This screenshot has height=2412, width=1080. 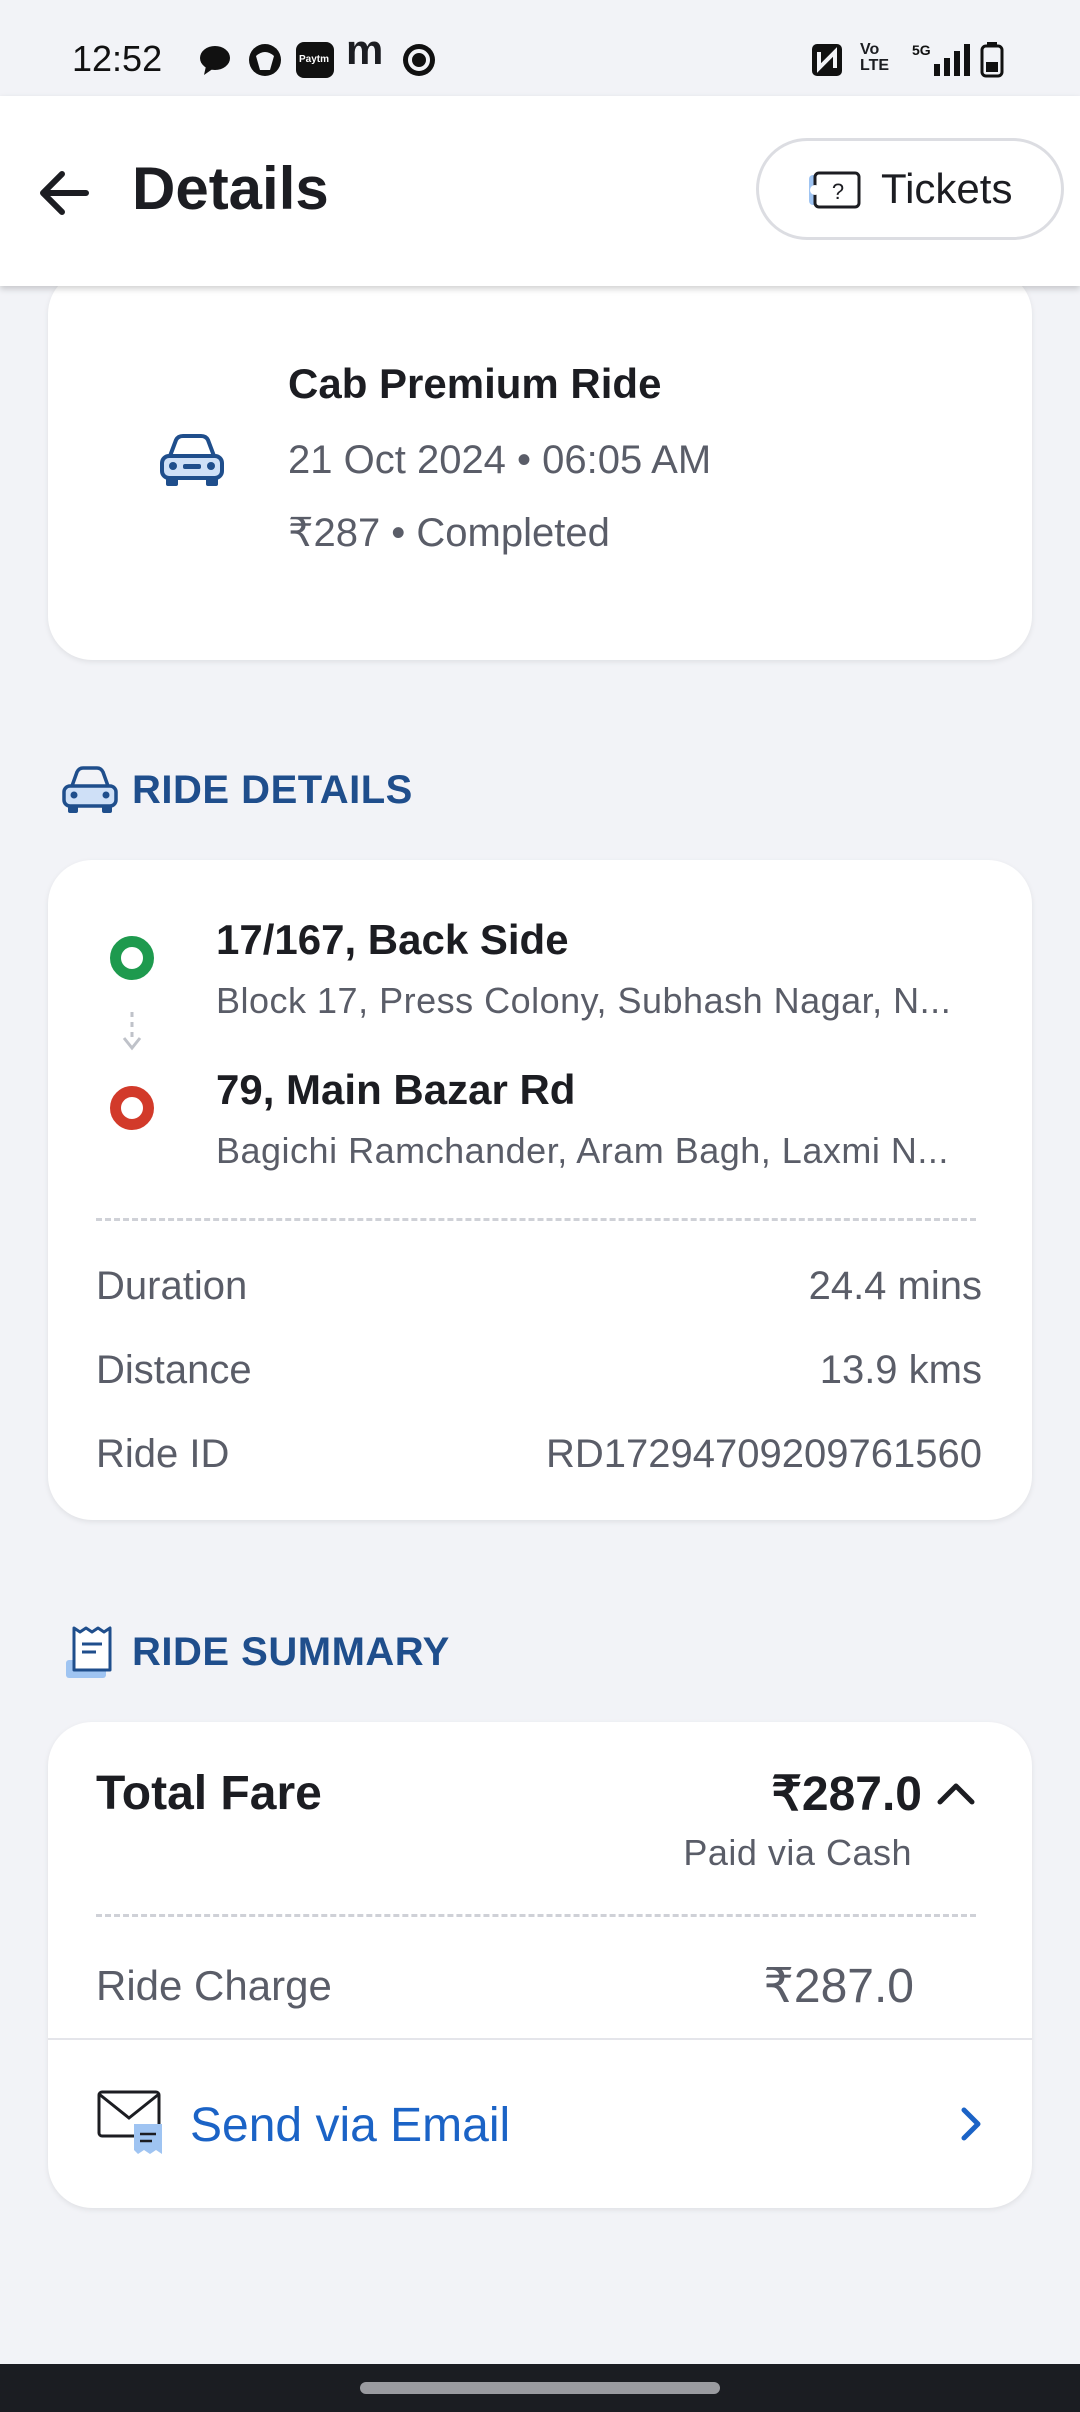 I want to click on total-fare-label: Total Fare, so click(x=209, y=1793).